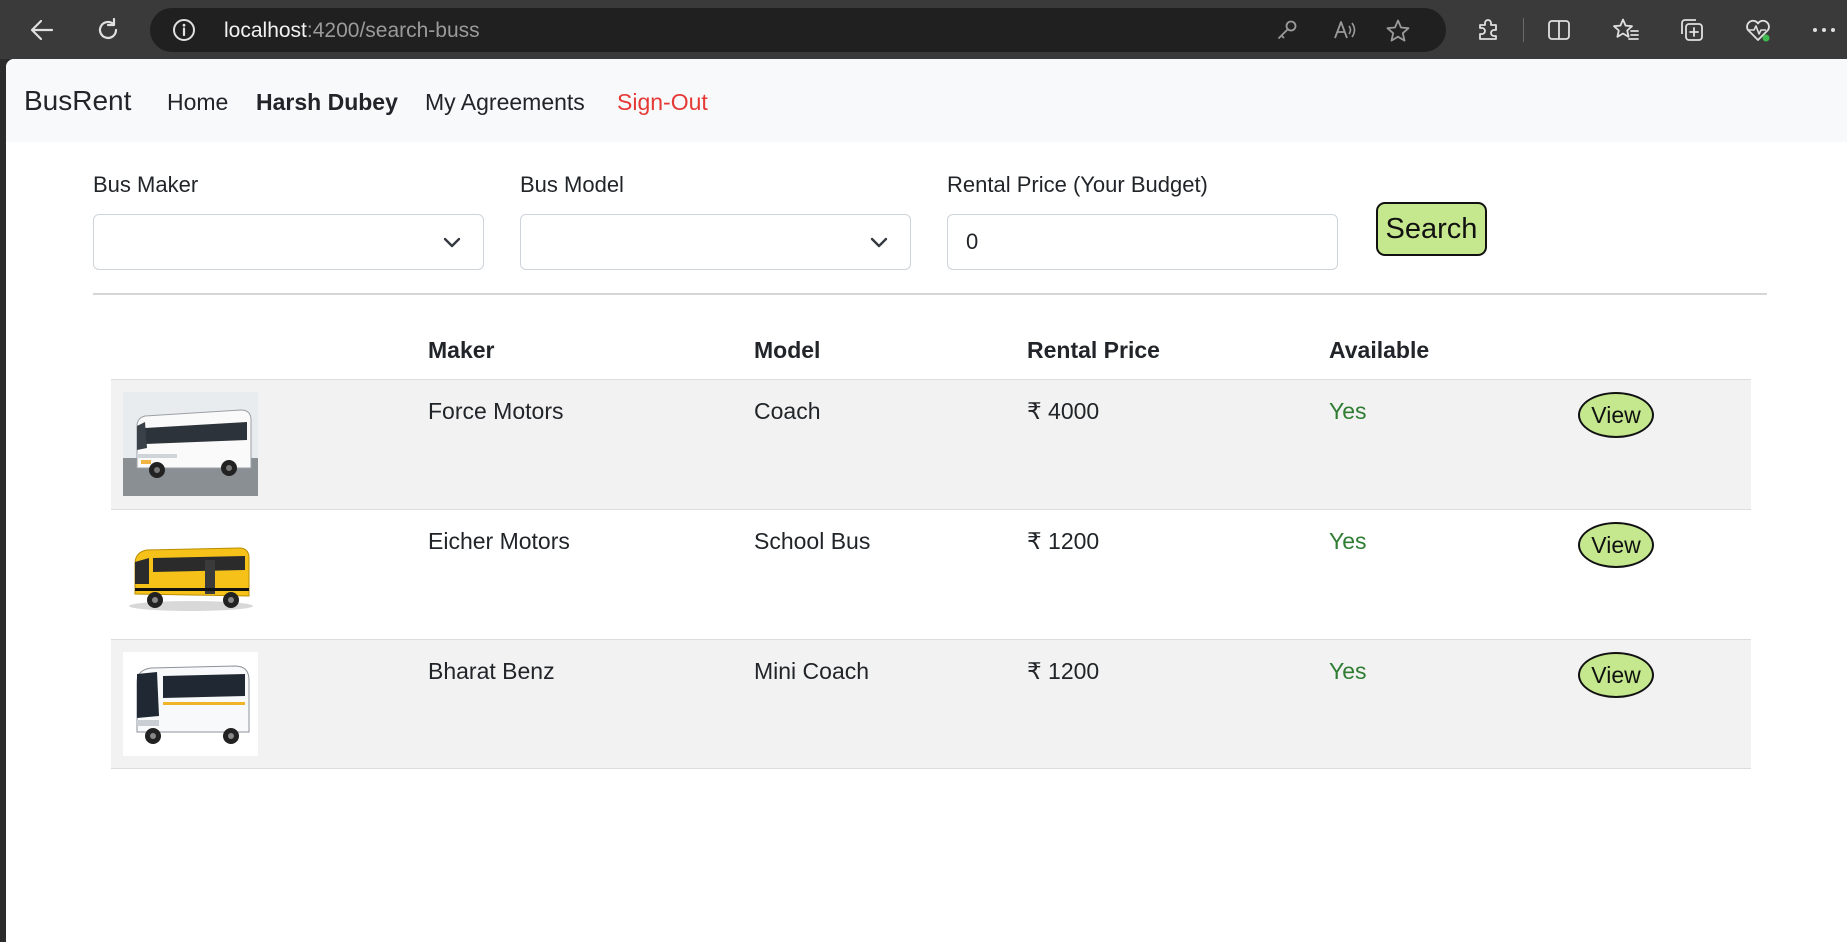  I want to click on rental-price-label: Rental Price (Your Budget), so click(1077, 184).